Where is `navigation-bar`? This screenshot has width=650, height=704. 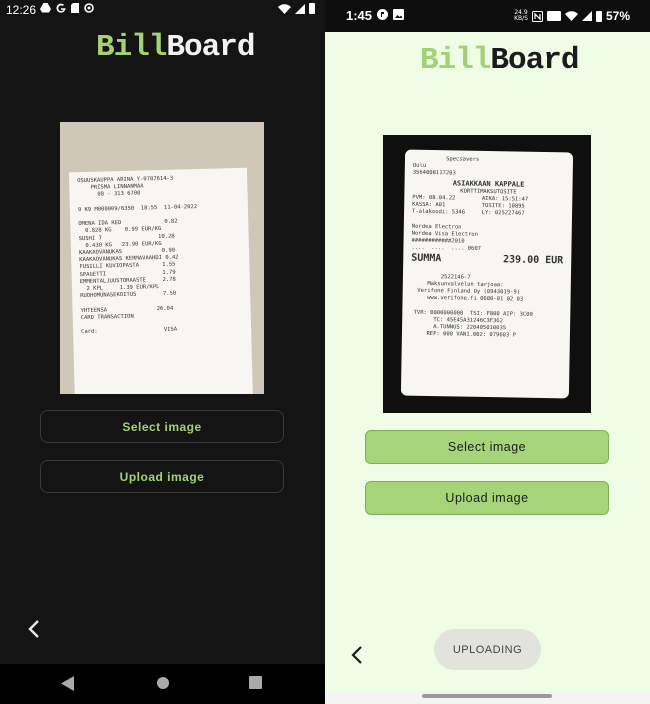 navigation-bar is located at coordinates (162, 684).